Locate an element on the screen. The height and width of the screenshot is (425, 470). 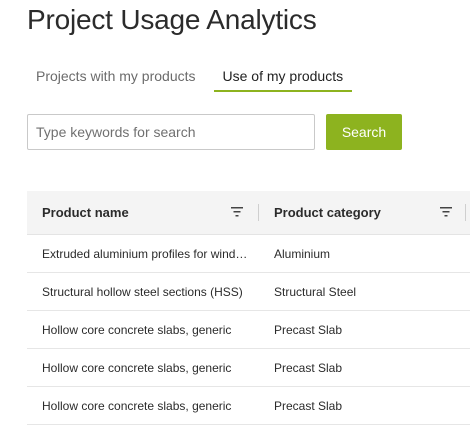
product-category-cell: Aluminium is located at coordinates (302, 253).